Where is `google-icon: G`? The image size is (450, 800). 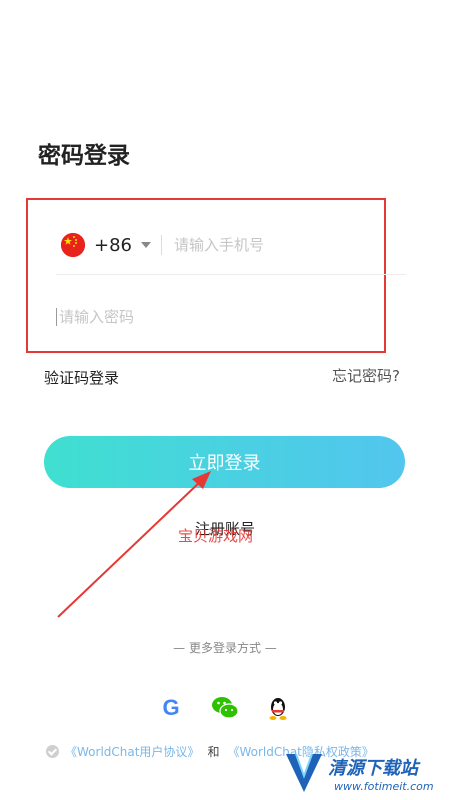 google-icon: G is located at coordinates (171, 708).